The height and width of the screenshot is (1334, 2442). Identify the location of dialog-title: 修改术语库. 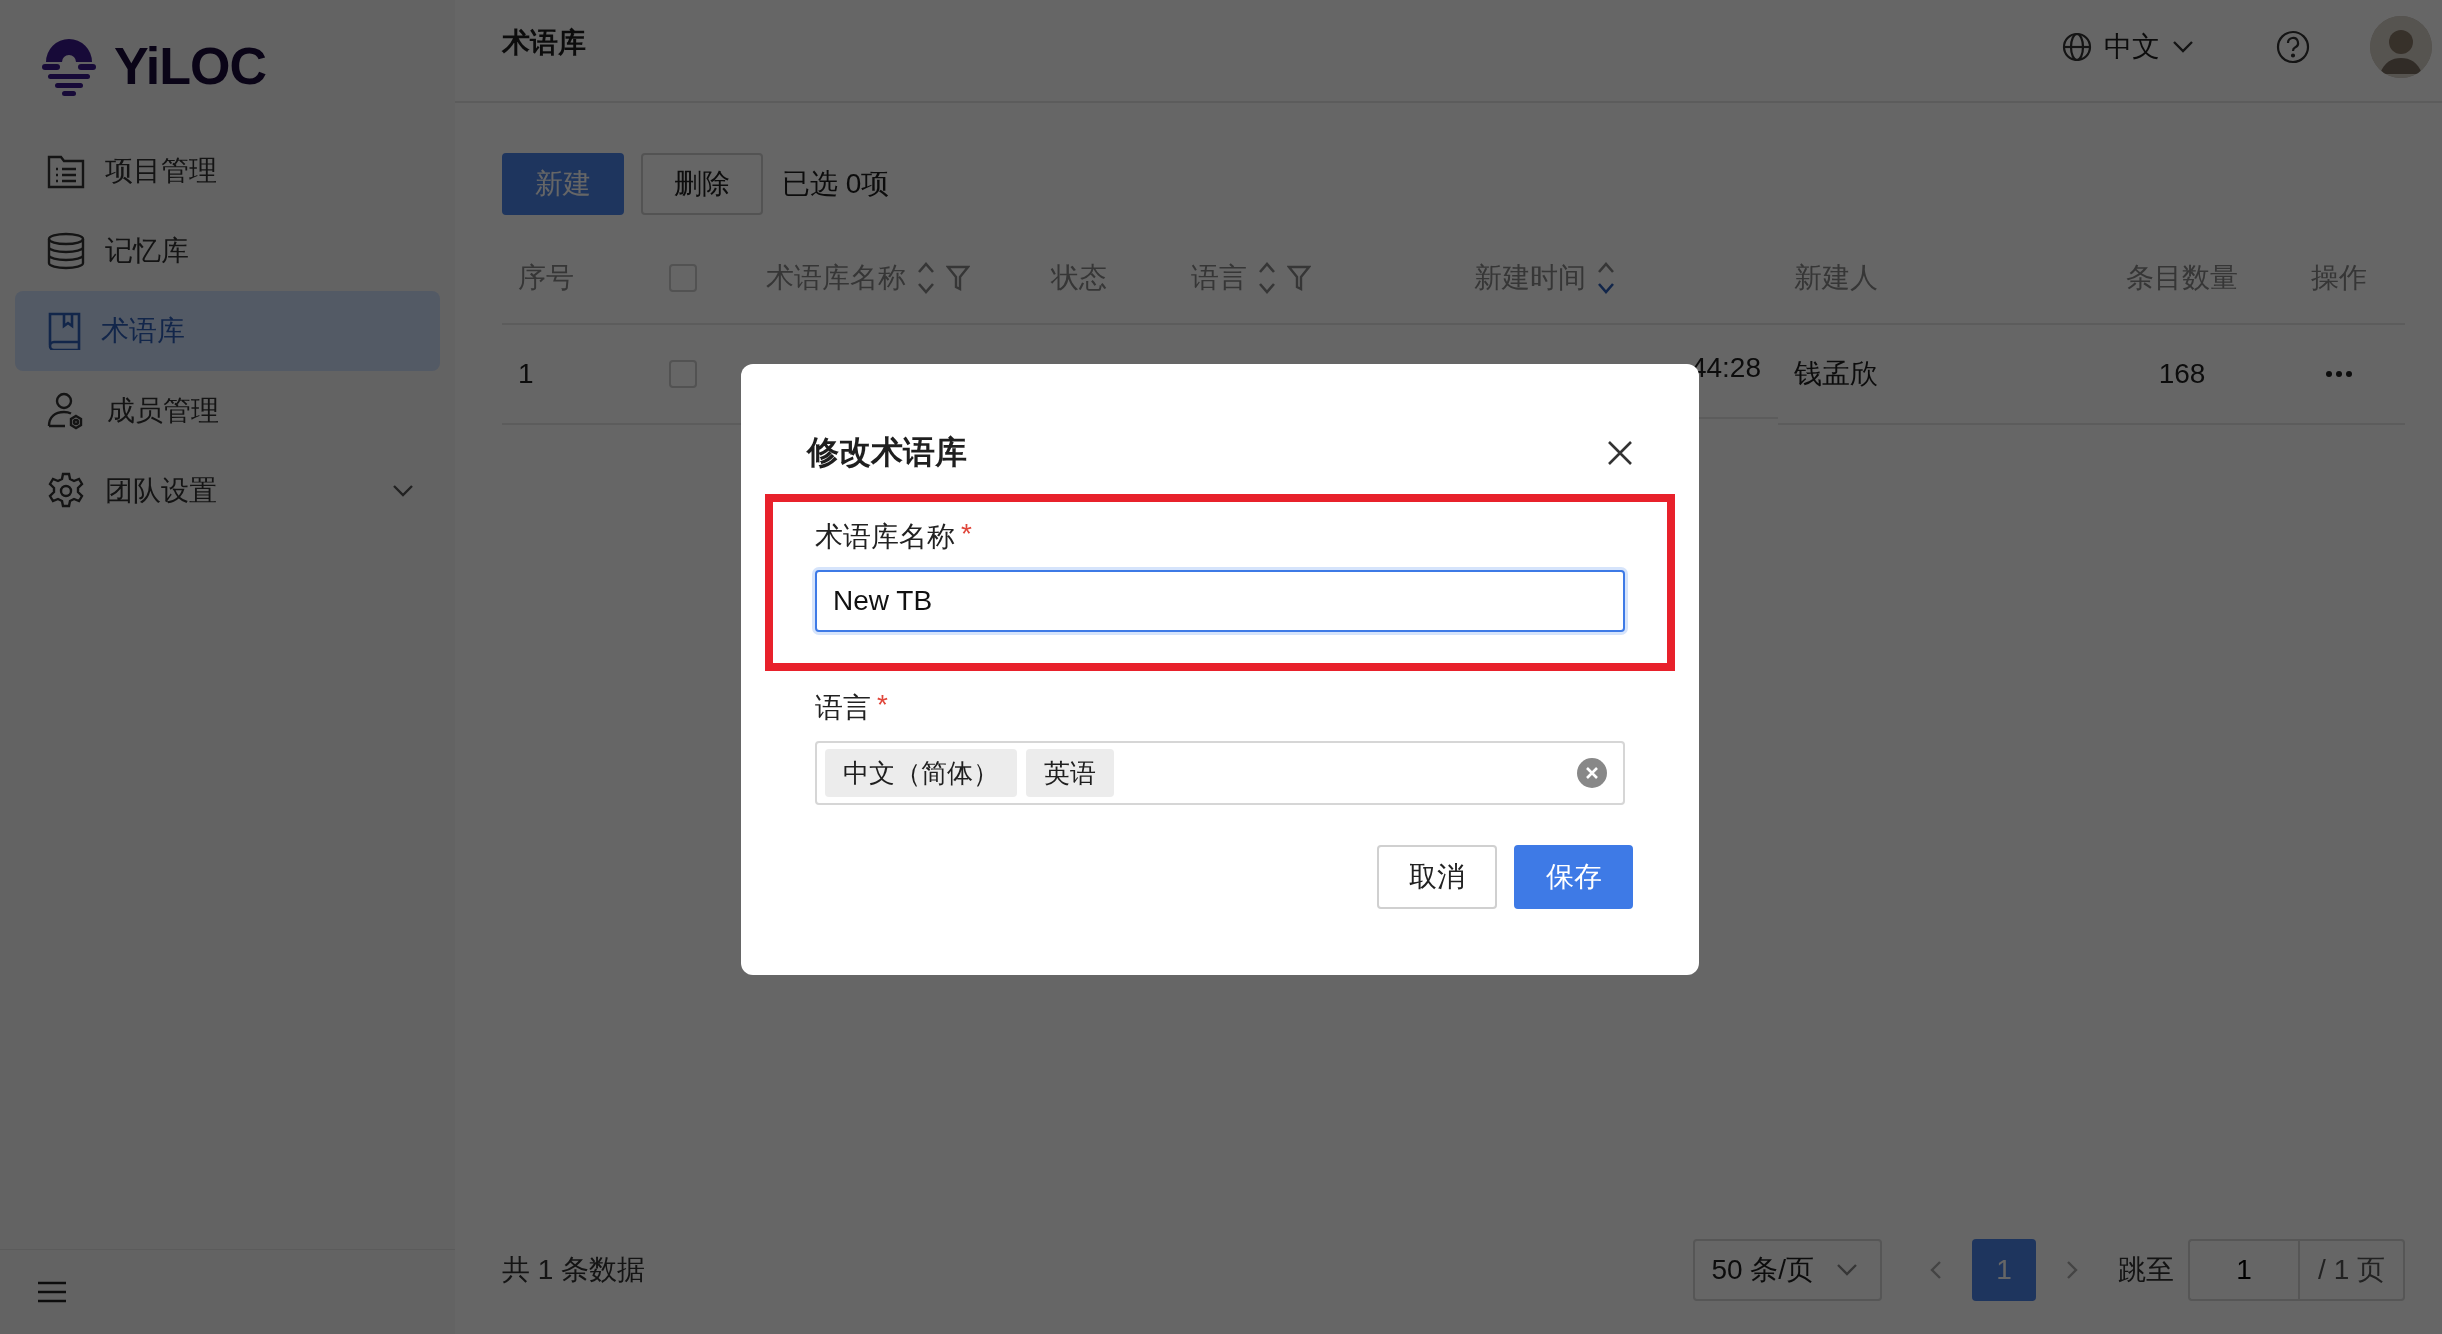
(887, 452).